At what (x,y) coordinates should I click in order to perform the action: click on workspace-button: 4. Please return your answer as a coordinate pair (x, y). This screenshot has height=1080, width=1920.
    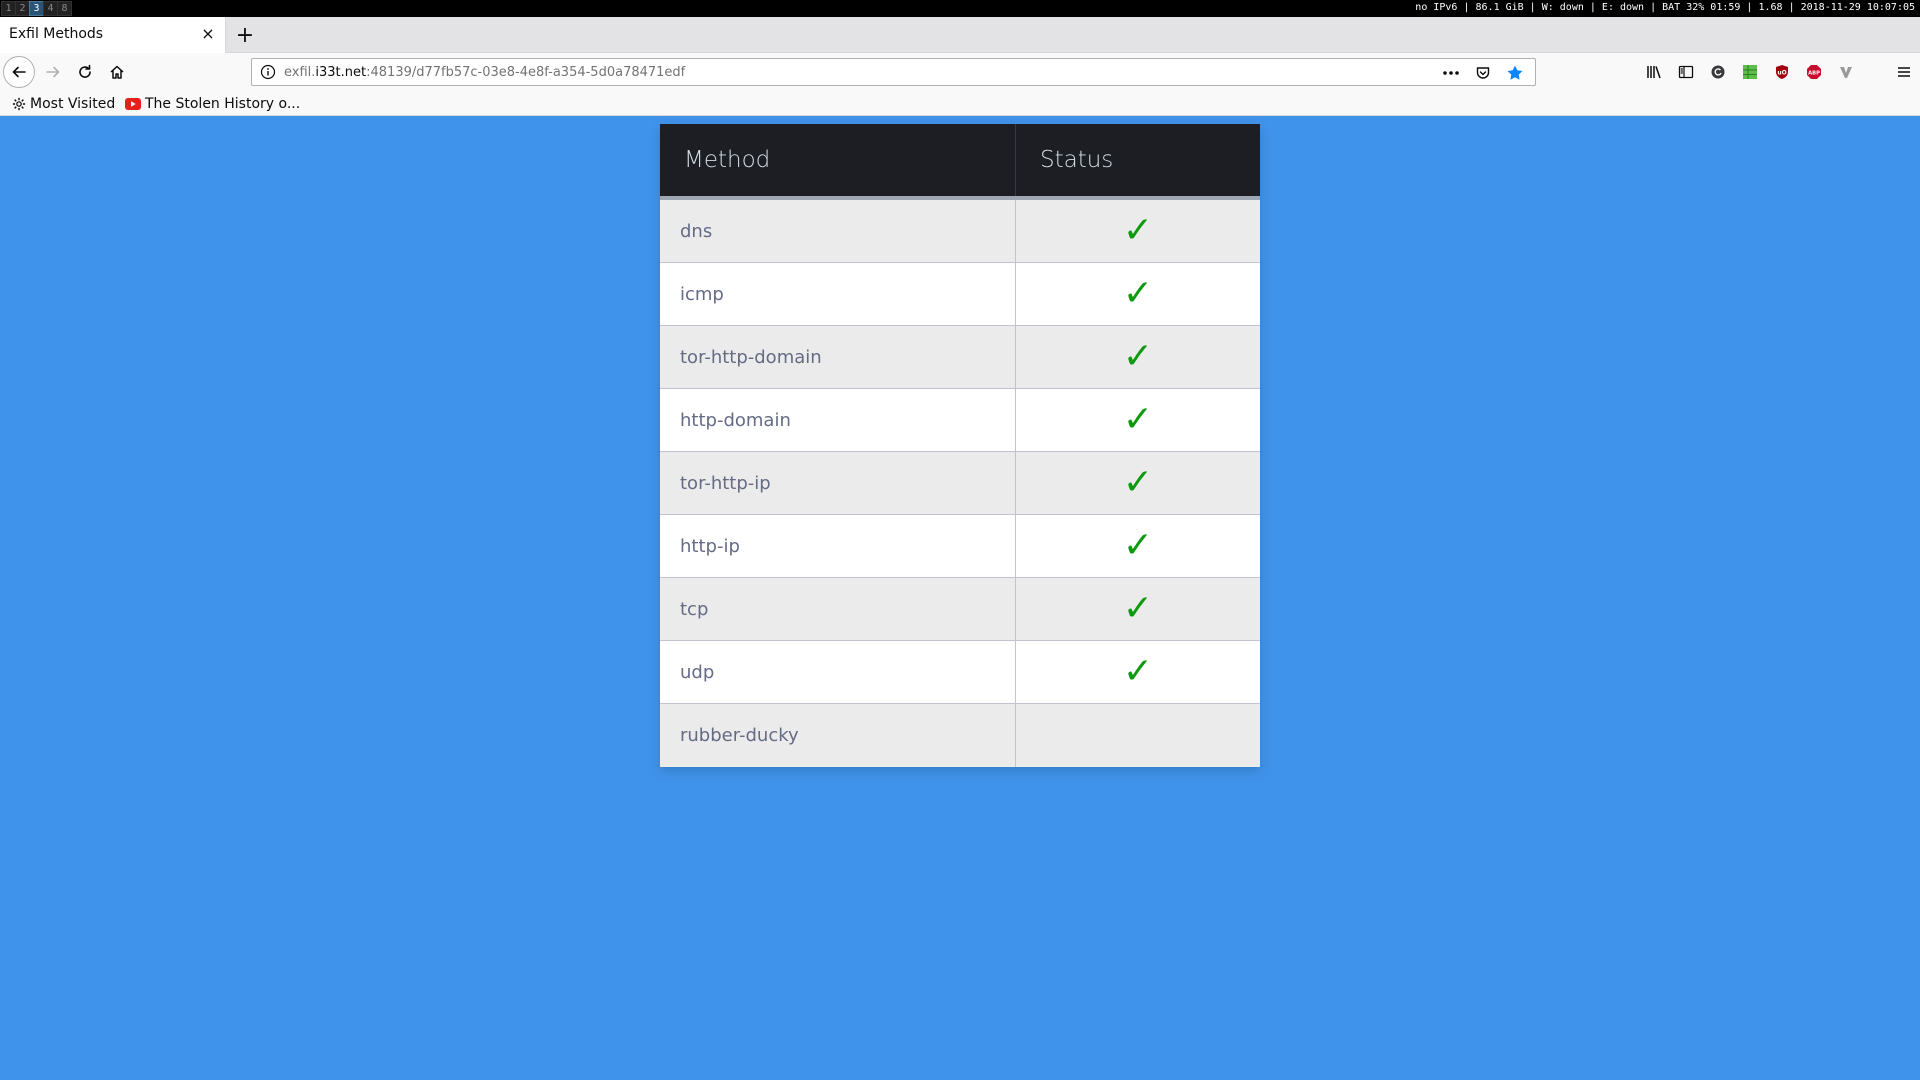
    Looking at the image, I should click on (50, 8).